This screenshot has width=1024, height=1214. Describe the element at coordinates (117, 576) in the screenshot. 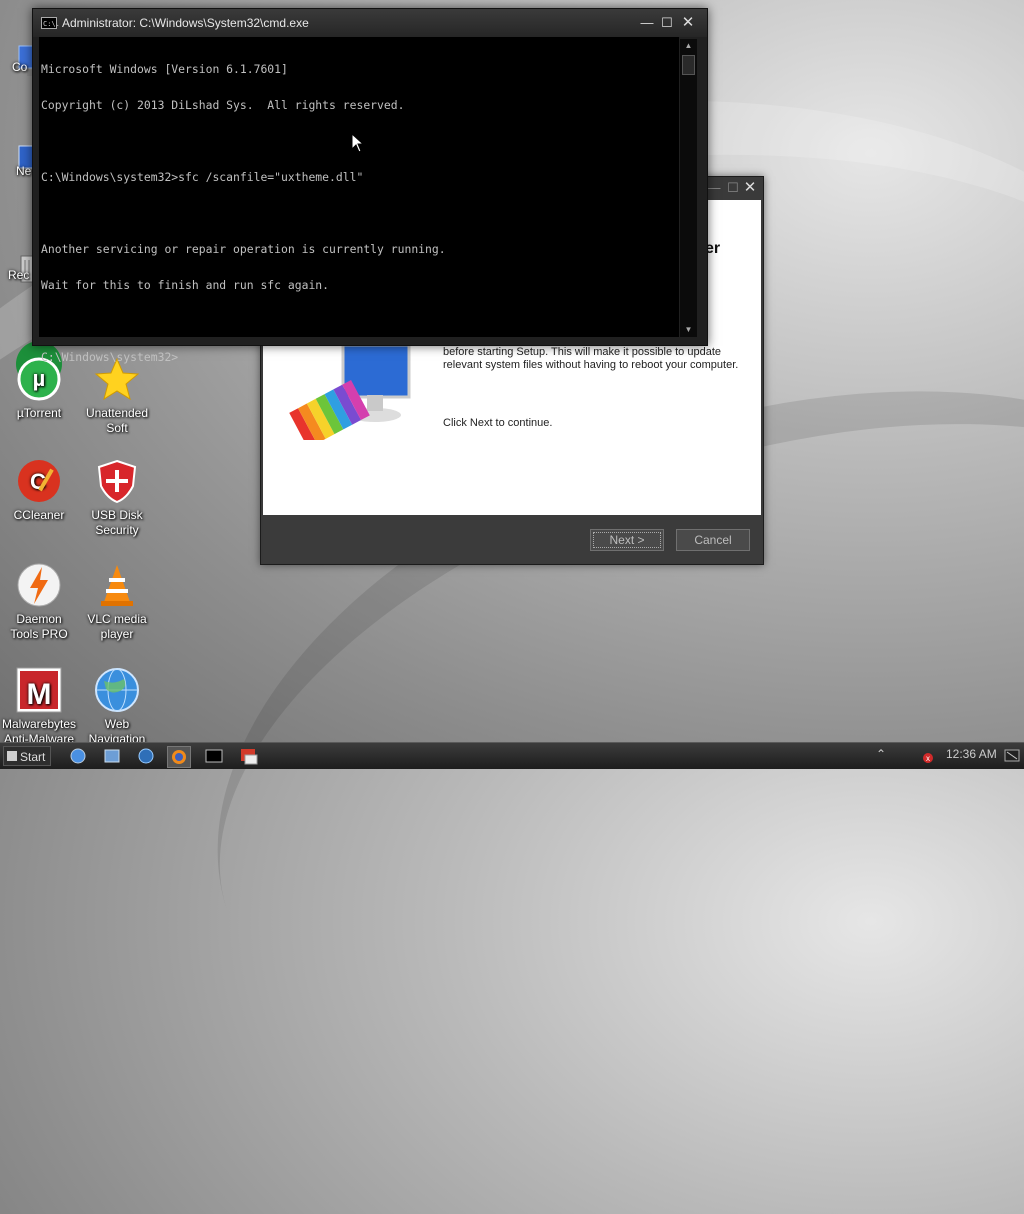

I see `vlc-cone-icon` at that location.